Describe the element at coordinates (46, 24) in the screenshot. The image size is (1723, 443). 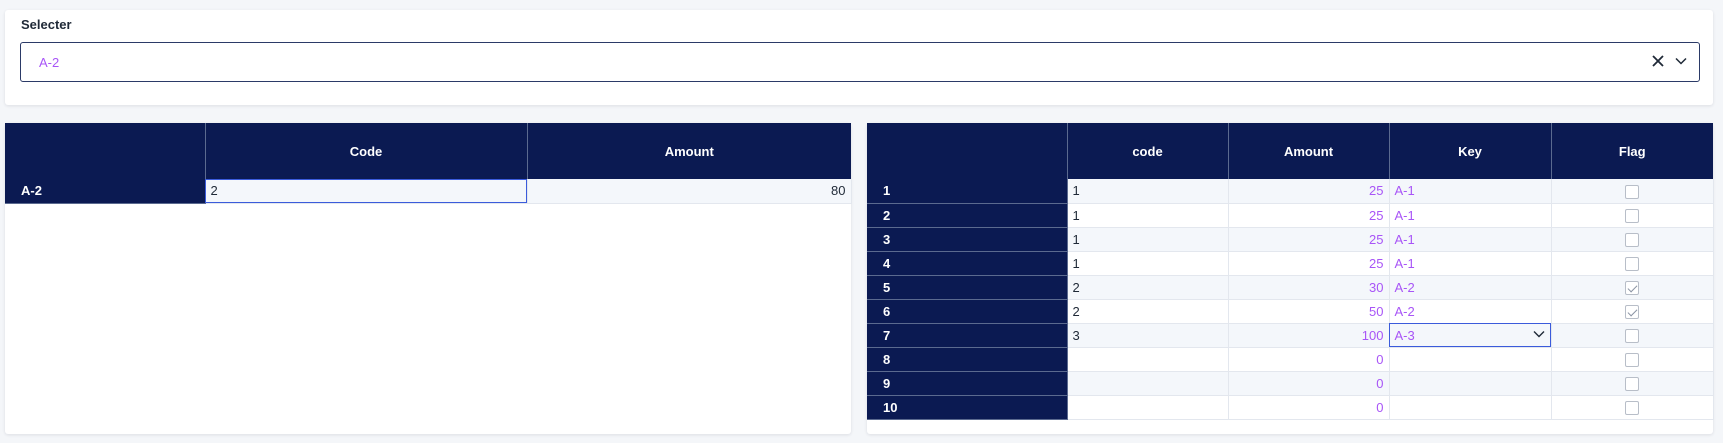
I see `selector-label: Selecter` at that location.